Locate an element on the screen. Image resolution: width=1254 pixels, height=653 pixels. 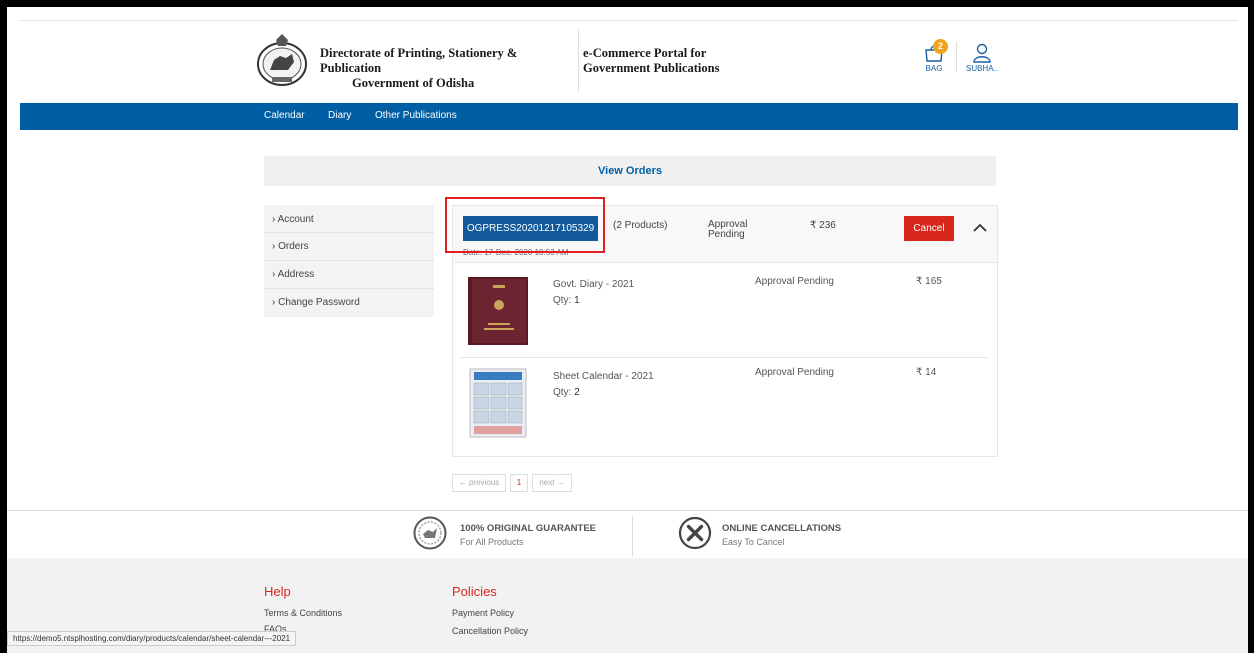
header-divider is located at coordinates (578, 61).